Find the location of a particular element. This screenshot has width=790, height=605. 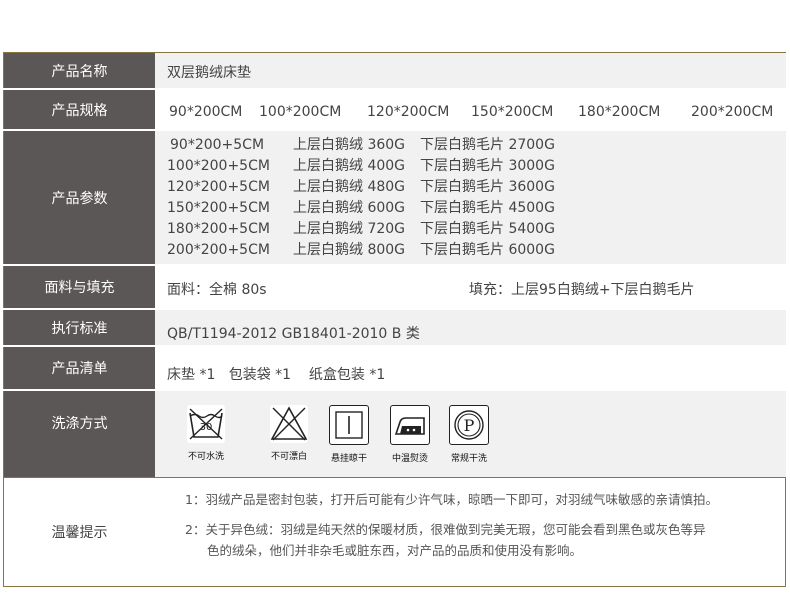

wash-caption: 不可水洗 is located at coordinates (205, 457).